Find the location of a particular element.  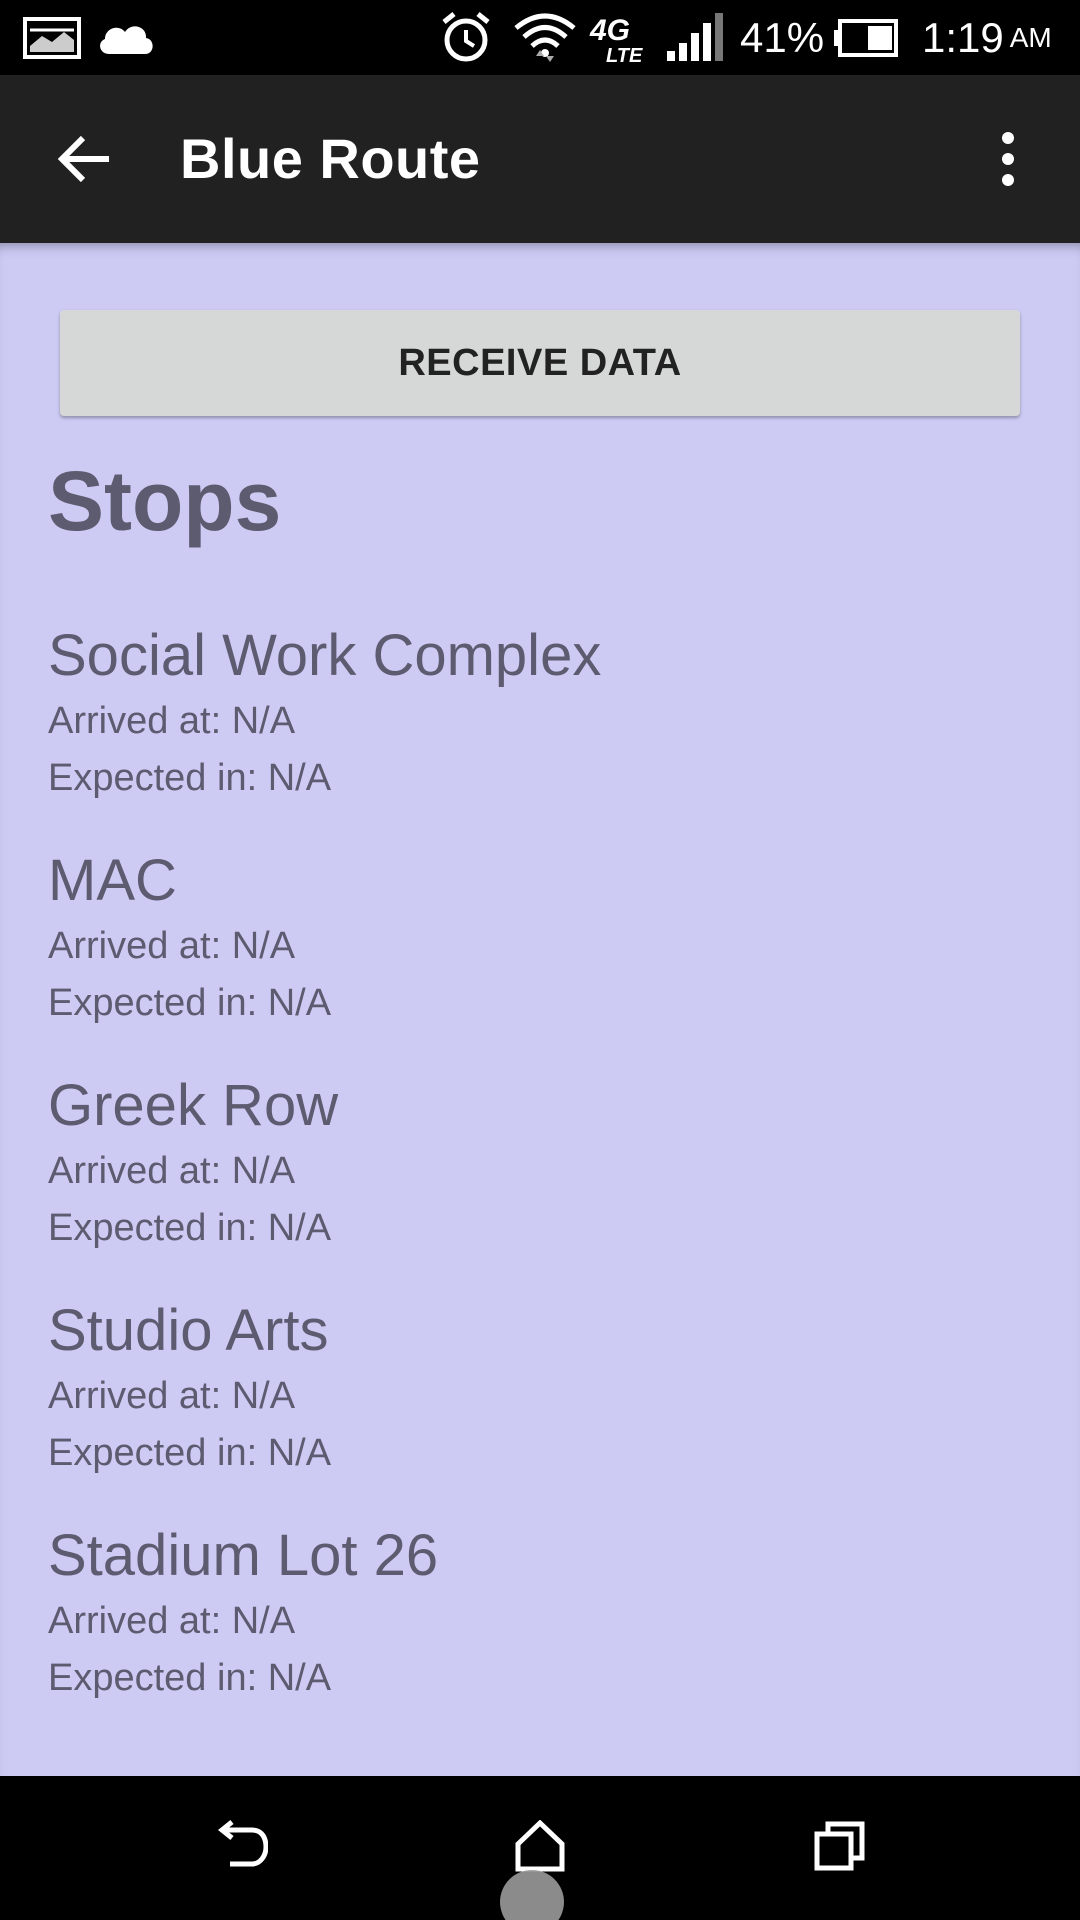

svg-text: 4G is located at coordinates (609, 30).